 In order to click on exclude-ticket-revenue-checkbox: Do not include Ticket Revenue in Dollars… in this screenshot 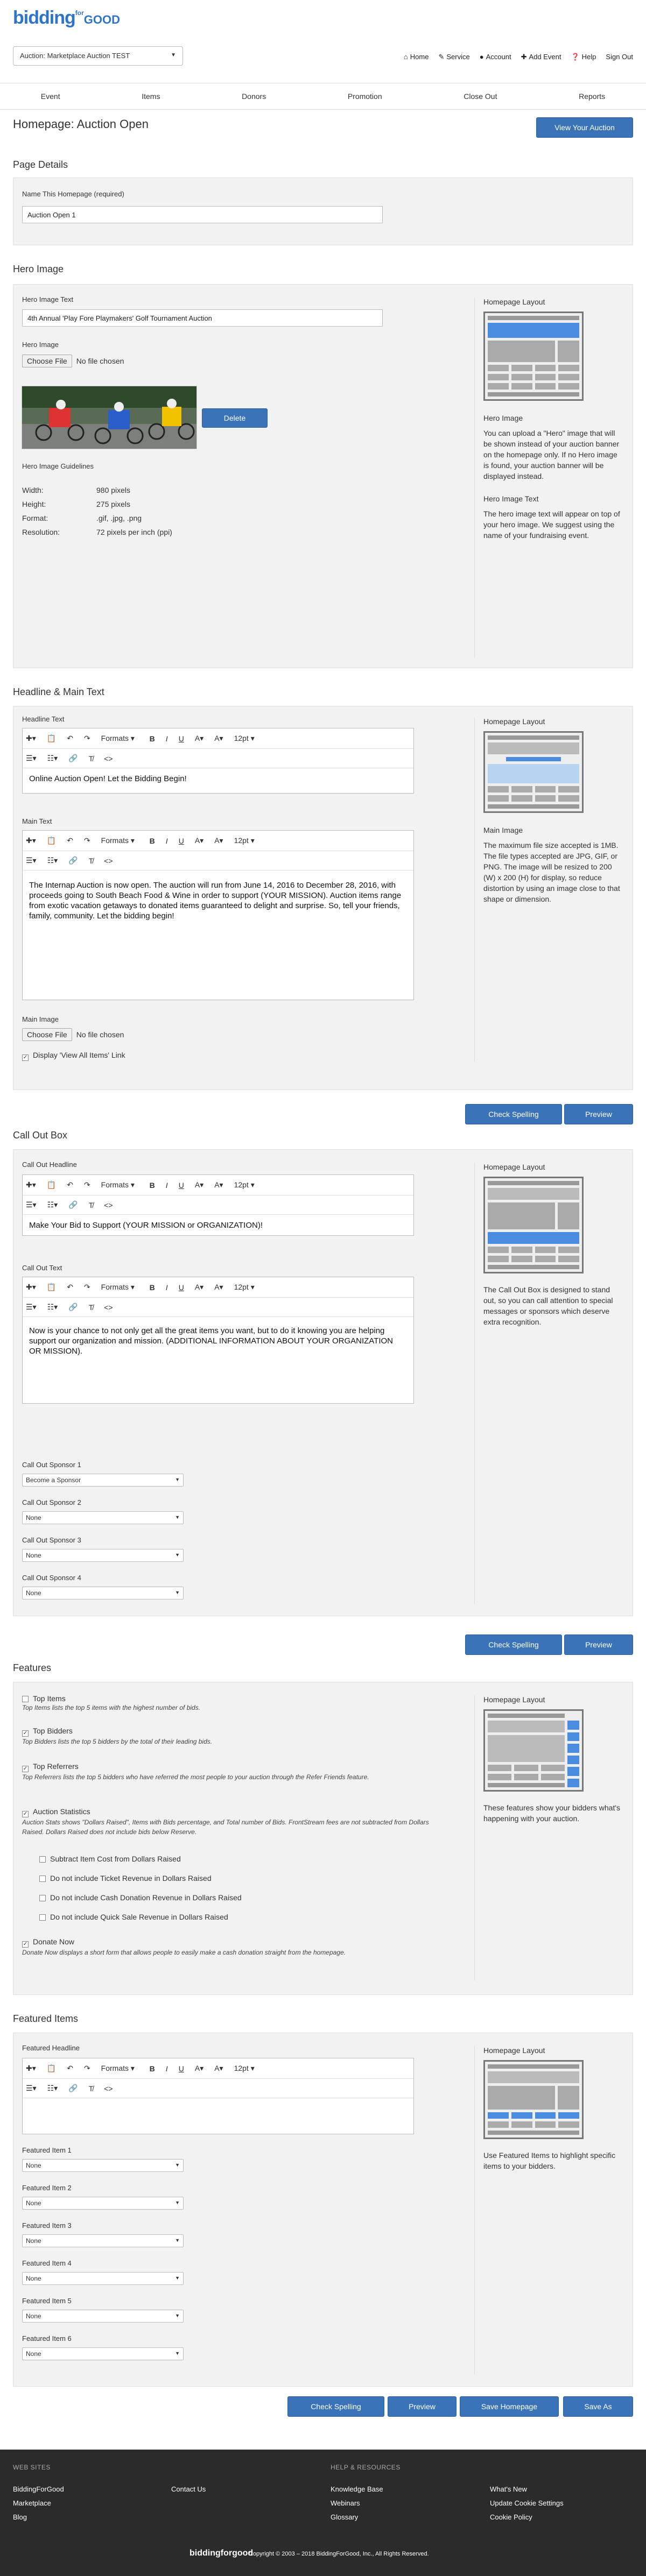, I will do `click(125, 1878)`.